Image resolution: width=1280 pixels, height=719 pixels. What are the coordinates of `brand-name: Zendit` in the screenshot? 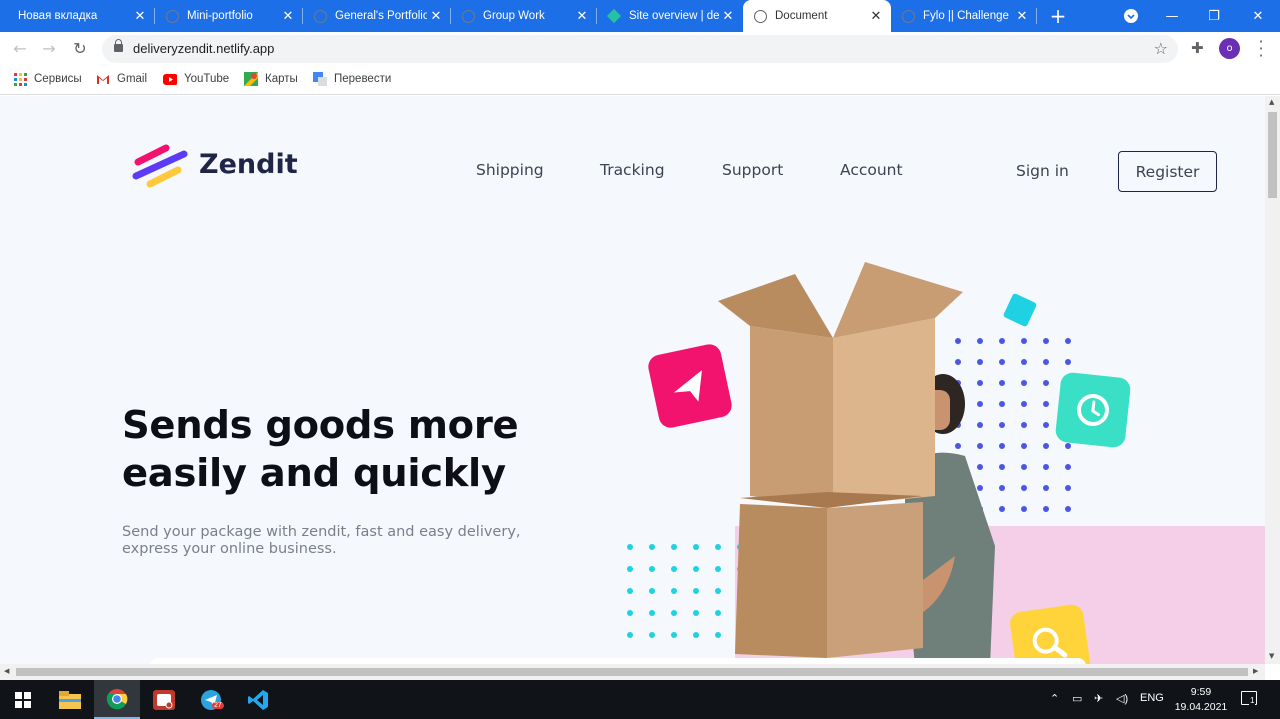 It's located at (248, 164).